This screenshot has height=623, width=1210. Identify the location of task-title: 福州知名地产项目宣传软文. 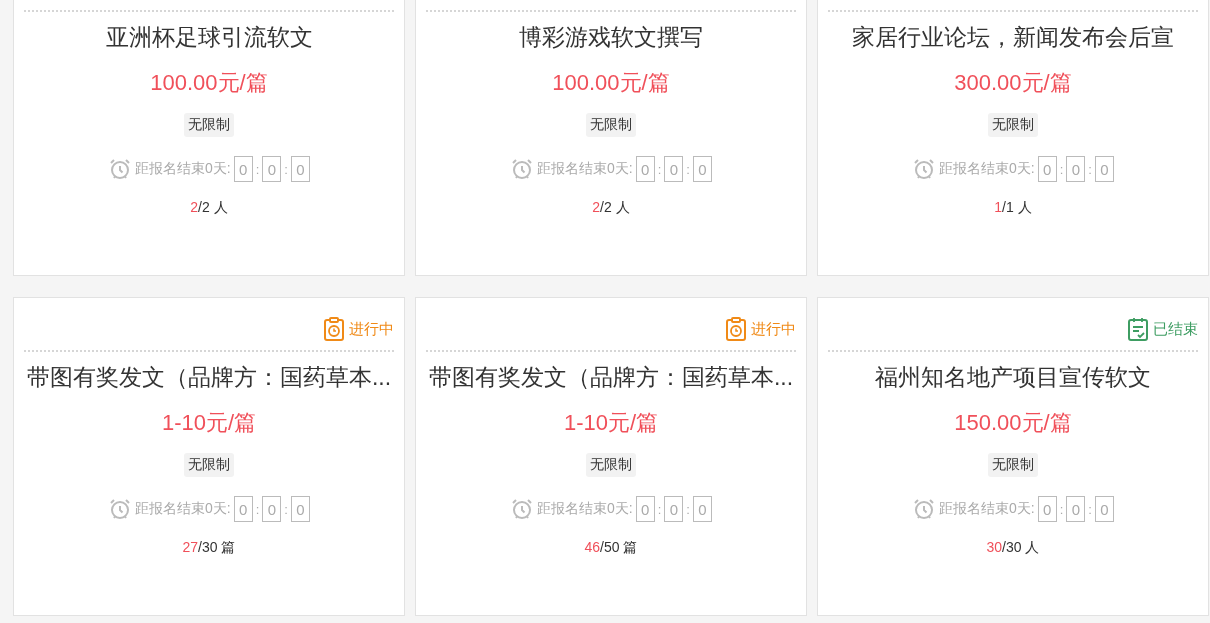
(1013, 377).